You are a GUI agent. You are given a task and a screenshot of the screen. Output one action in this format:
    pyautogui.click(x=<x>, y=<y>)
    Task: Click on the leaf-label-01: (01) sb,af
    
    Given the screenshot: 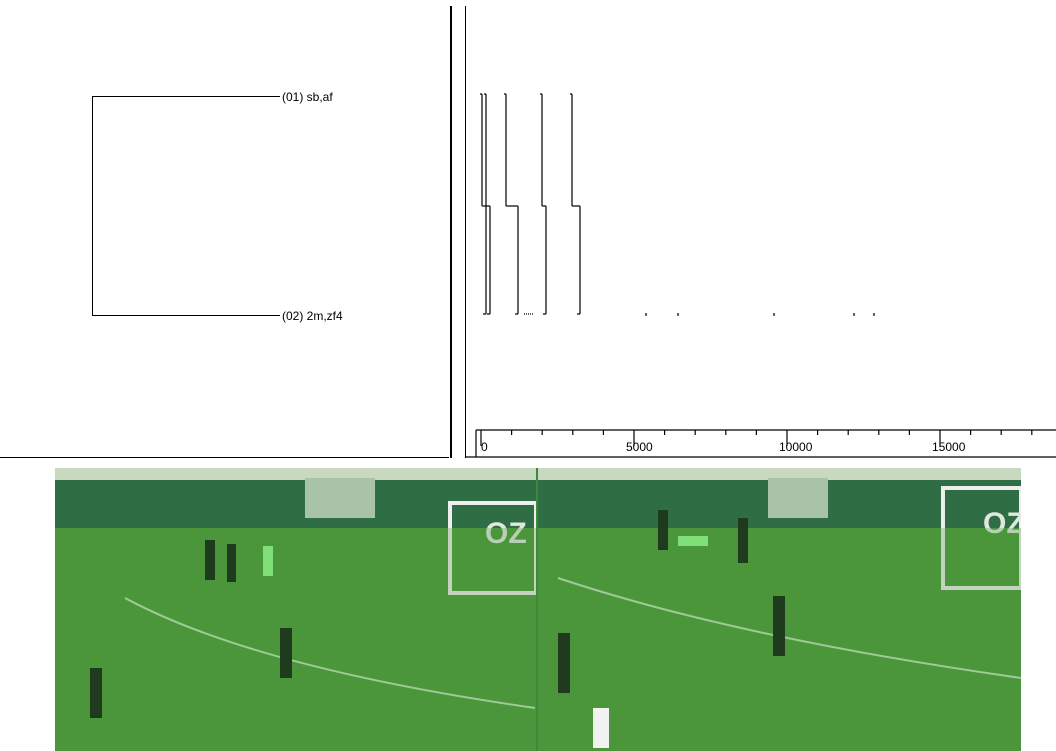 What is the action you would take?
    pyautogui.click(x=307, y=97)
    